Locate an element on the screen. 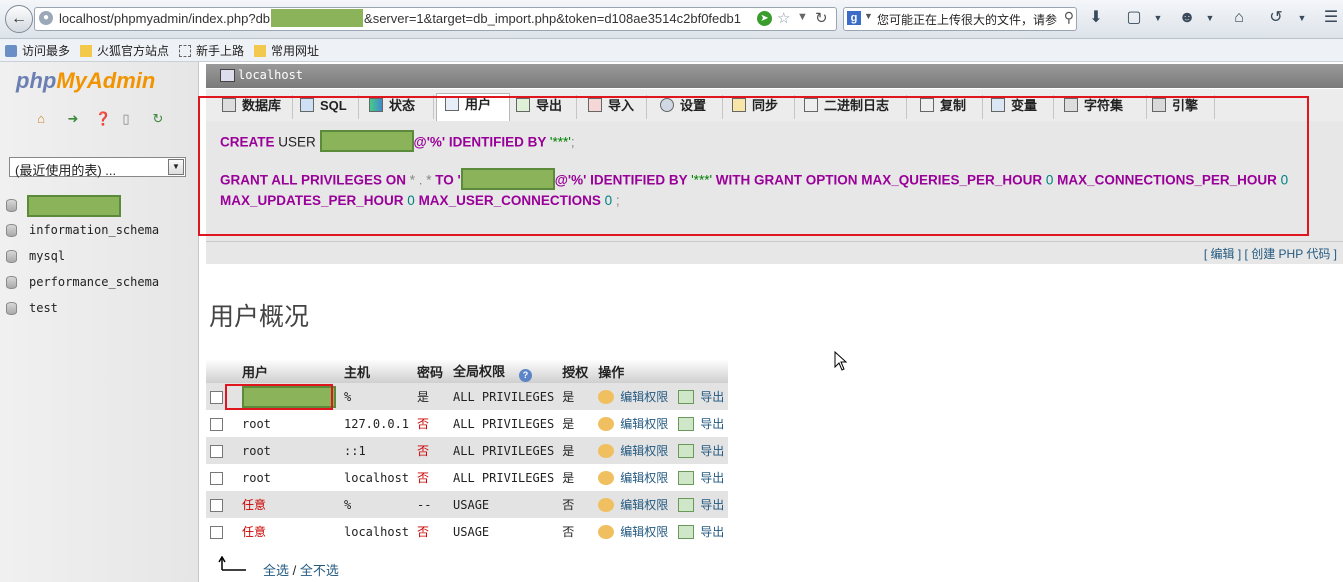 The image size is (1343, 582). bookmark-icon is located at coordinates (11, 51).